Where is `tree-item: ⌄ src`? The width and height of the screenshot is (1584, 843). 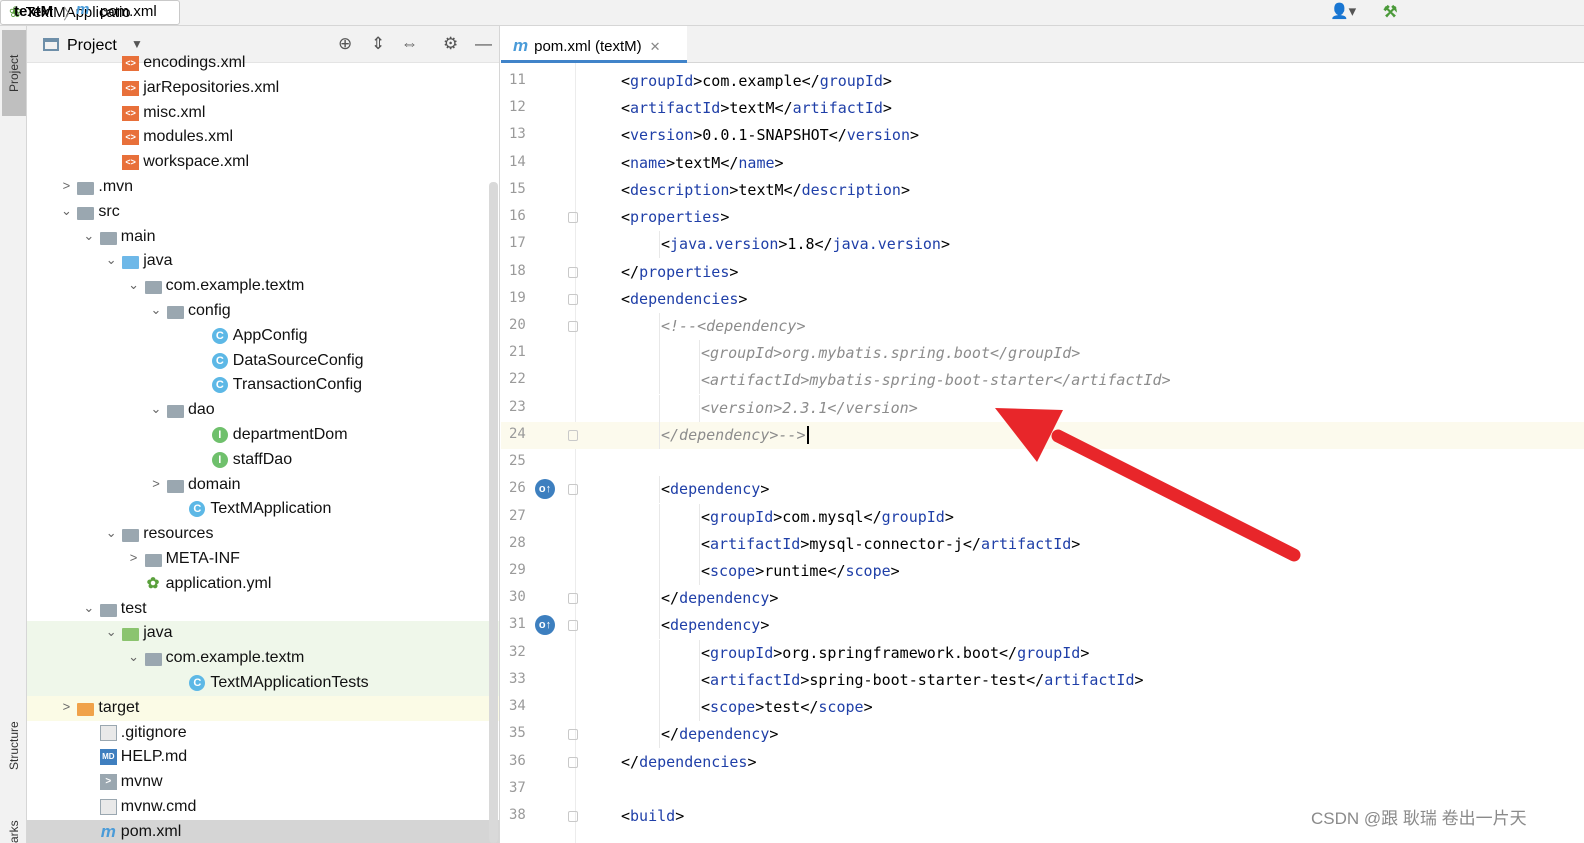
tree-item: ⌄ src is located at coordinates (263, 212).